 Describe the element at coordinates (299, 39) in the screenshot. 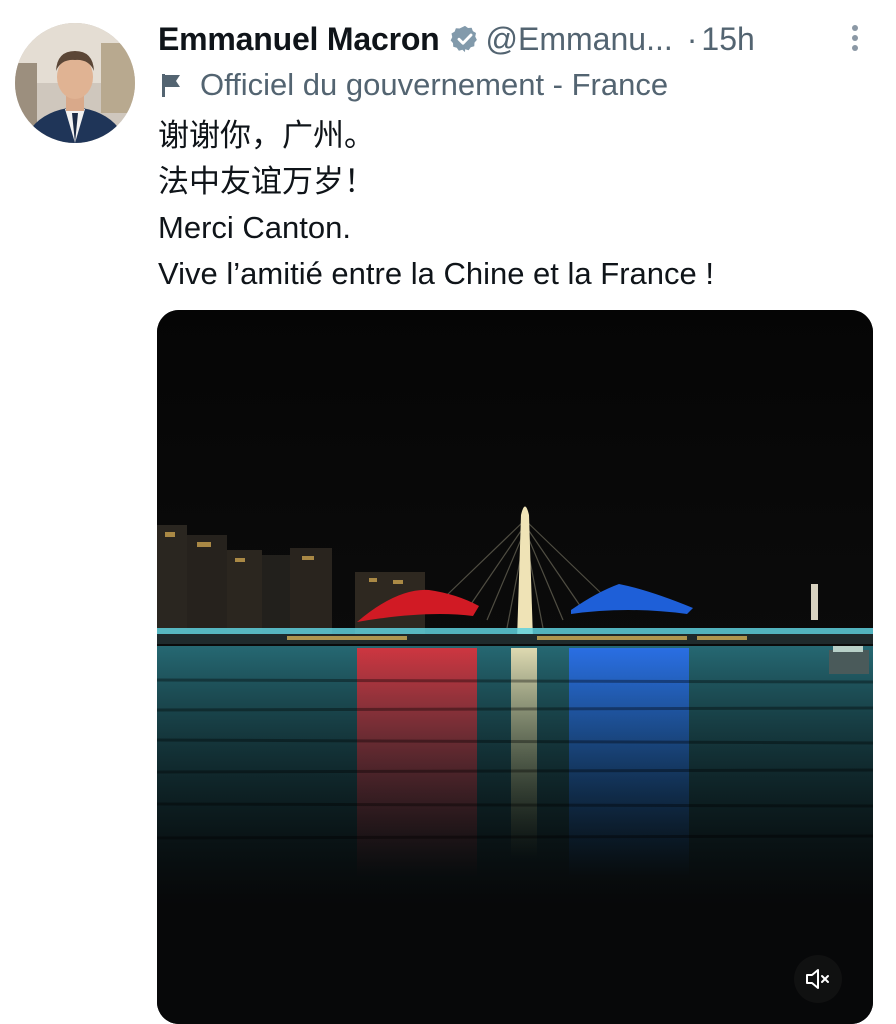

I see `author-name: Emmanuel Macron` at that location.